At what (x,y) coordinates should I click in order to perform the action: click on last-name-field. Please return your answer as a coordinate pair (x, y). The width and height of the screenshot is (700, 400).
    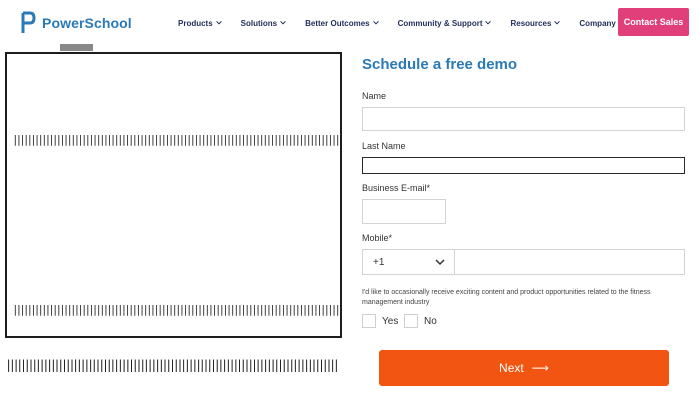
    Looking at the image, I should click on (523, 165).